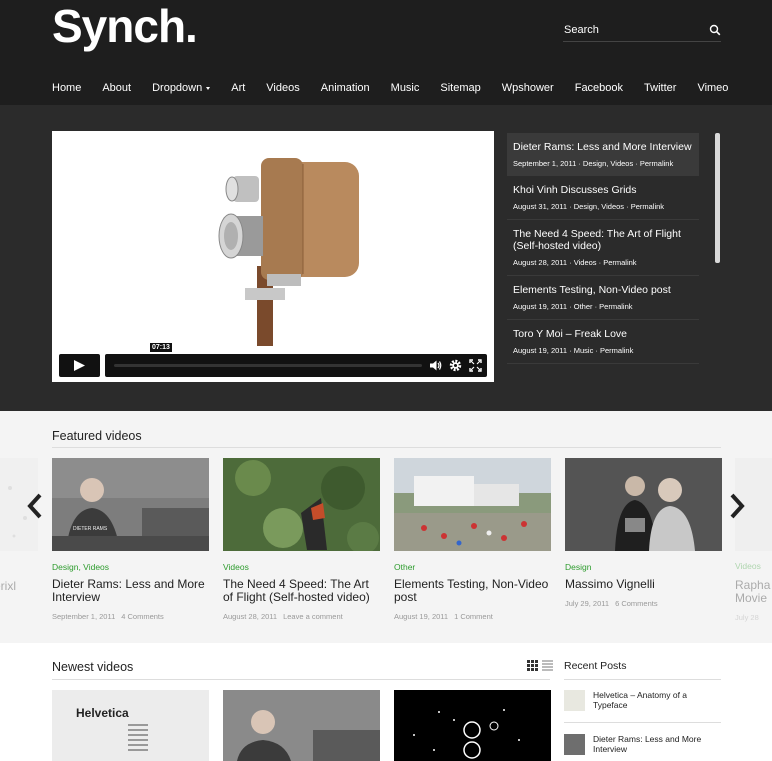  What do you see at coordinates (595, 666) in the screenshot?
I see `recent-posts-title: Recent Posts` at bounding box center [595, 666].